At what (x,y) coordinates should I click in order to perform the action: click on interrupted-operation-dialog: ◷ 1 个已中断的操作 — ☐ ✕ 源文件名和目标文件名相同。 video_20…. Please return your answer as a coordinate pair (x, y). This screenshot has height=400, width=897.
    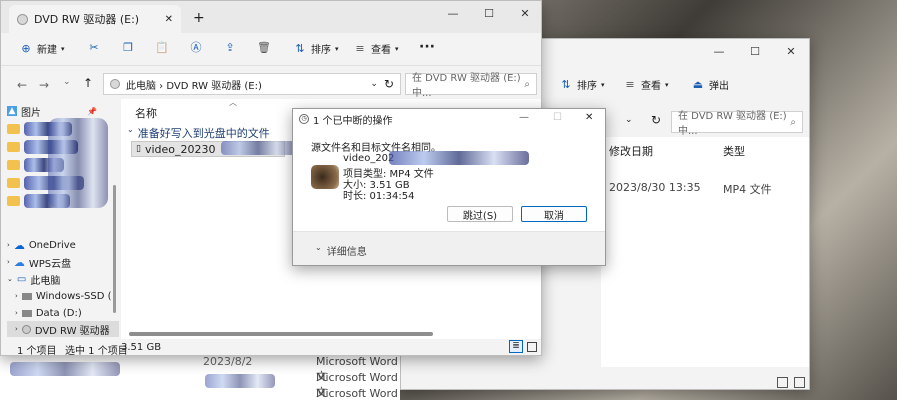
    Looking at the image, I should click on (449, 187).